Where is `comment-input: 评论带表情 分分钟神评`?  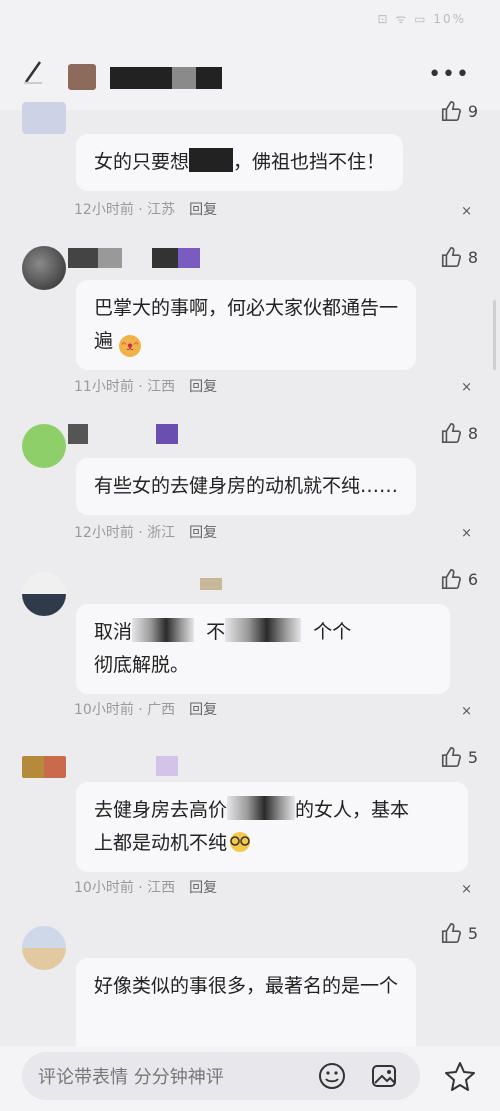
comment-input: 评论带表情 分分钟神评 is located at coordinates (221, 1076).